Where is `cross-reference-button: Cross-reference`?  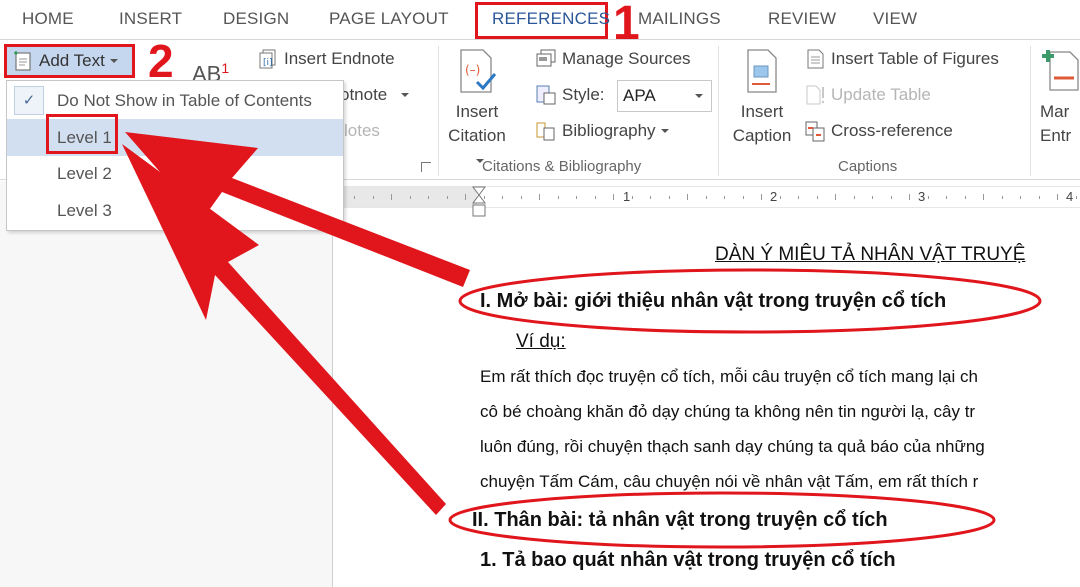 cross-reference-button: Cross-reference is located at coordinates (878, 131).